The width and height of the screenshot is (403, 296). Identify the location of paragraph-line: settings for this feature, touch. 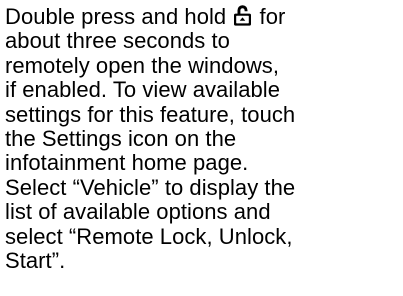
(150, 114).